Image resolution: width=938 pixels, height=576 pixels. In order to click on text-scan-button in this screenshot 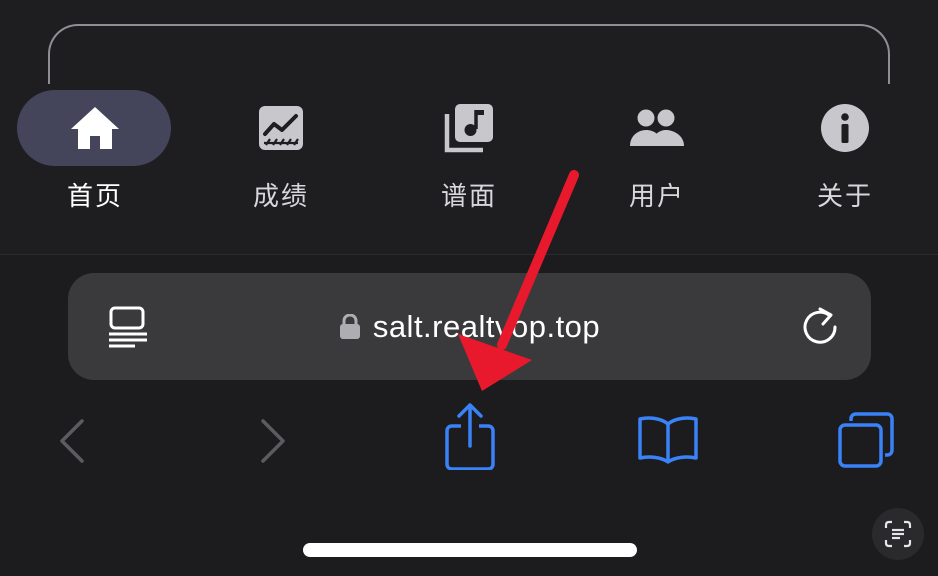, I will do `click(898, 534)`.